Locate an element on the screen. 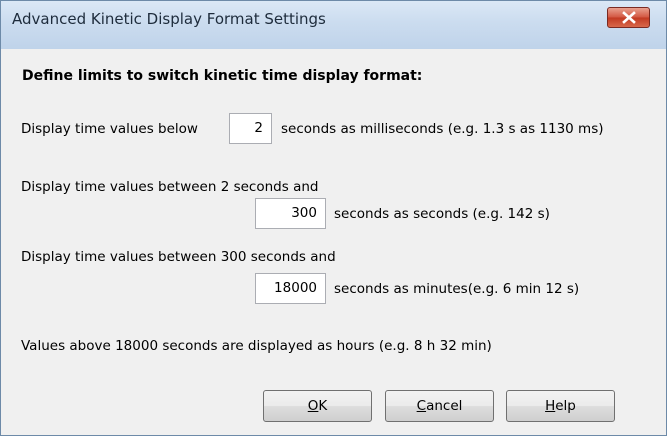 This screenshot has width=667, height=436. cancel-button-label: ancel is located at coordinates (444, 406).